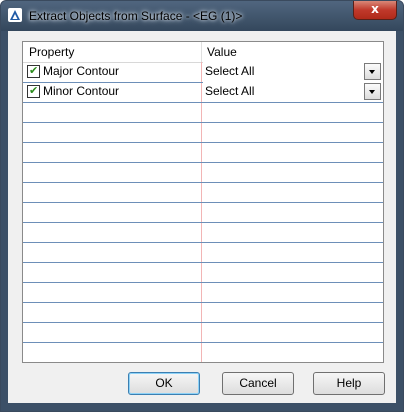 This screenshot has width=404, height=412. I want to click on header-divider, so click(201, 52).